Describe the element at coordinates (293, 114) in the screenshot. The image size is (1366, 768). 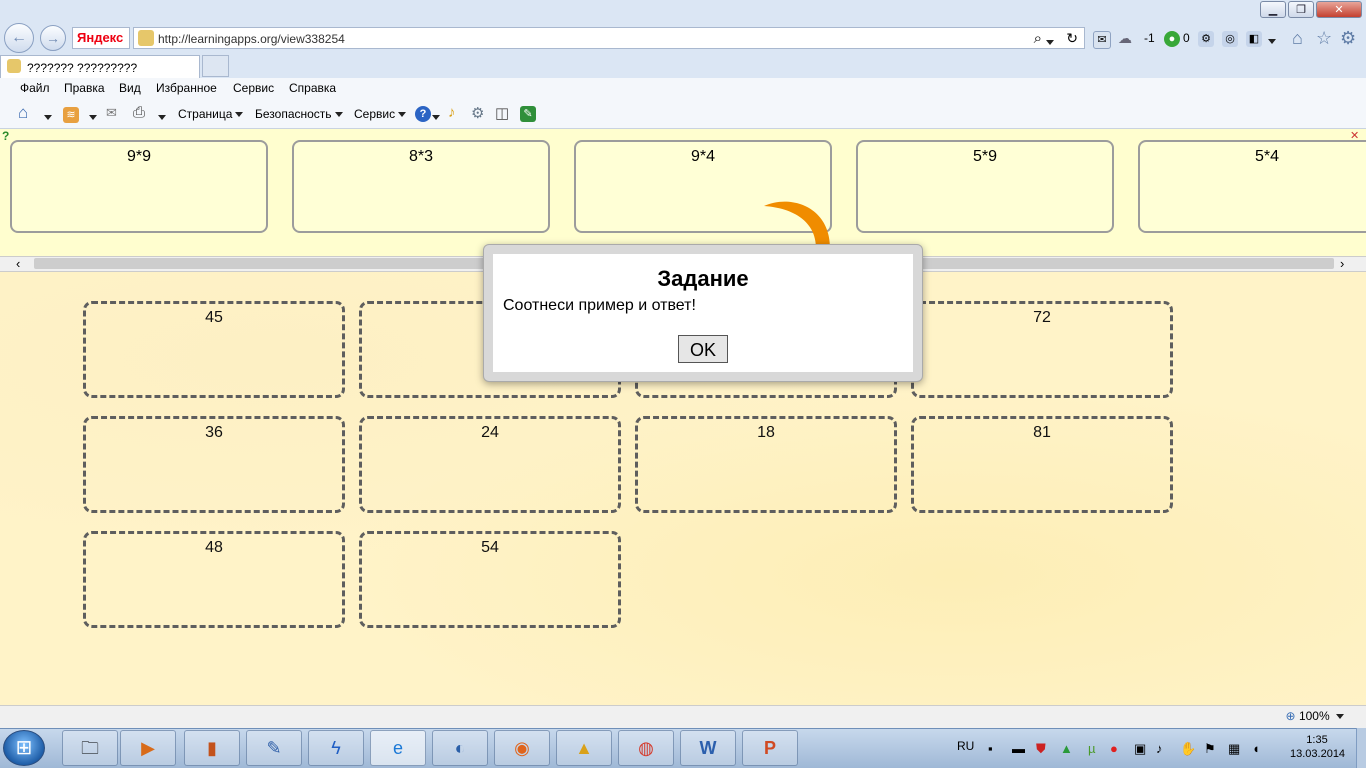
I see `security-menu-label: Безопасность` at that location.